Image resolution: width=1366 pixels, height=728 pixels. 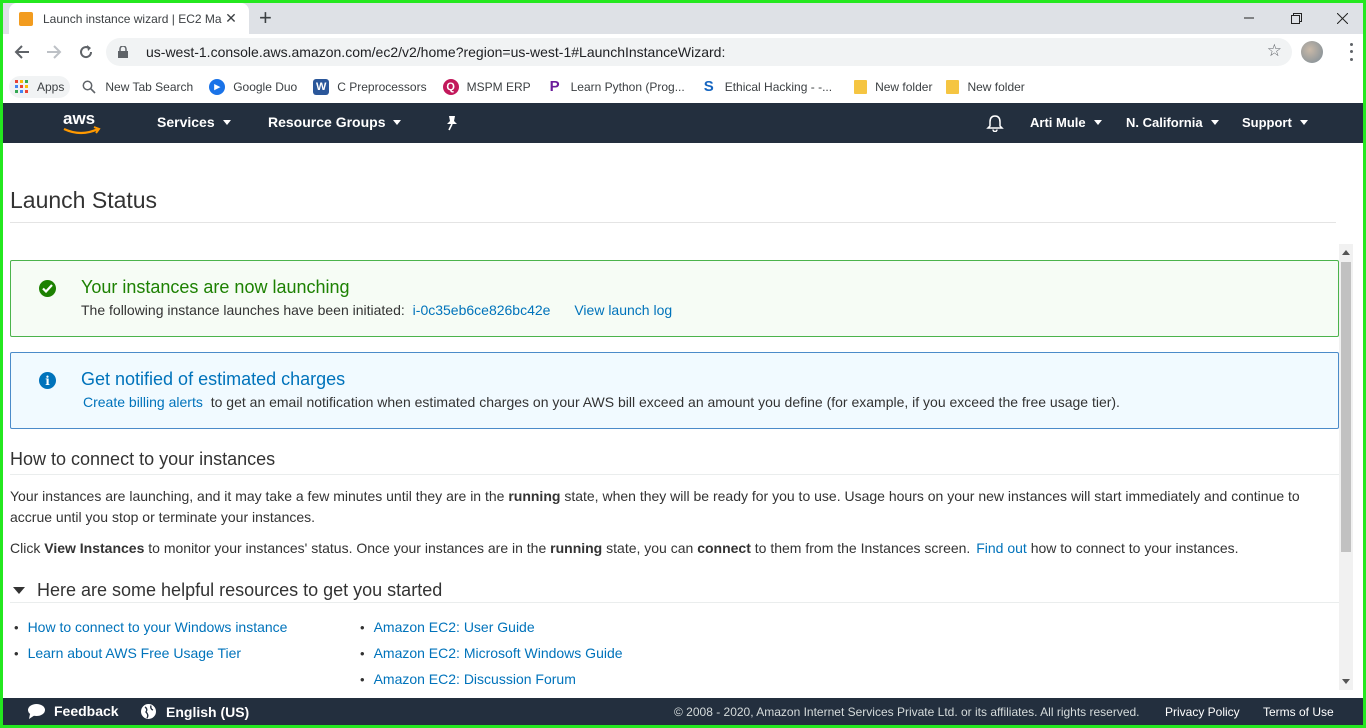 I want to click on support-menu: Support, so click(x=1275, y=122).